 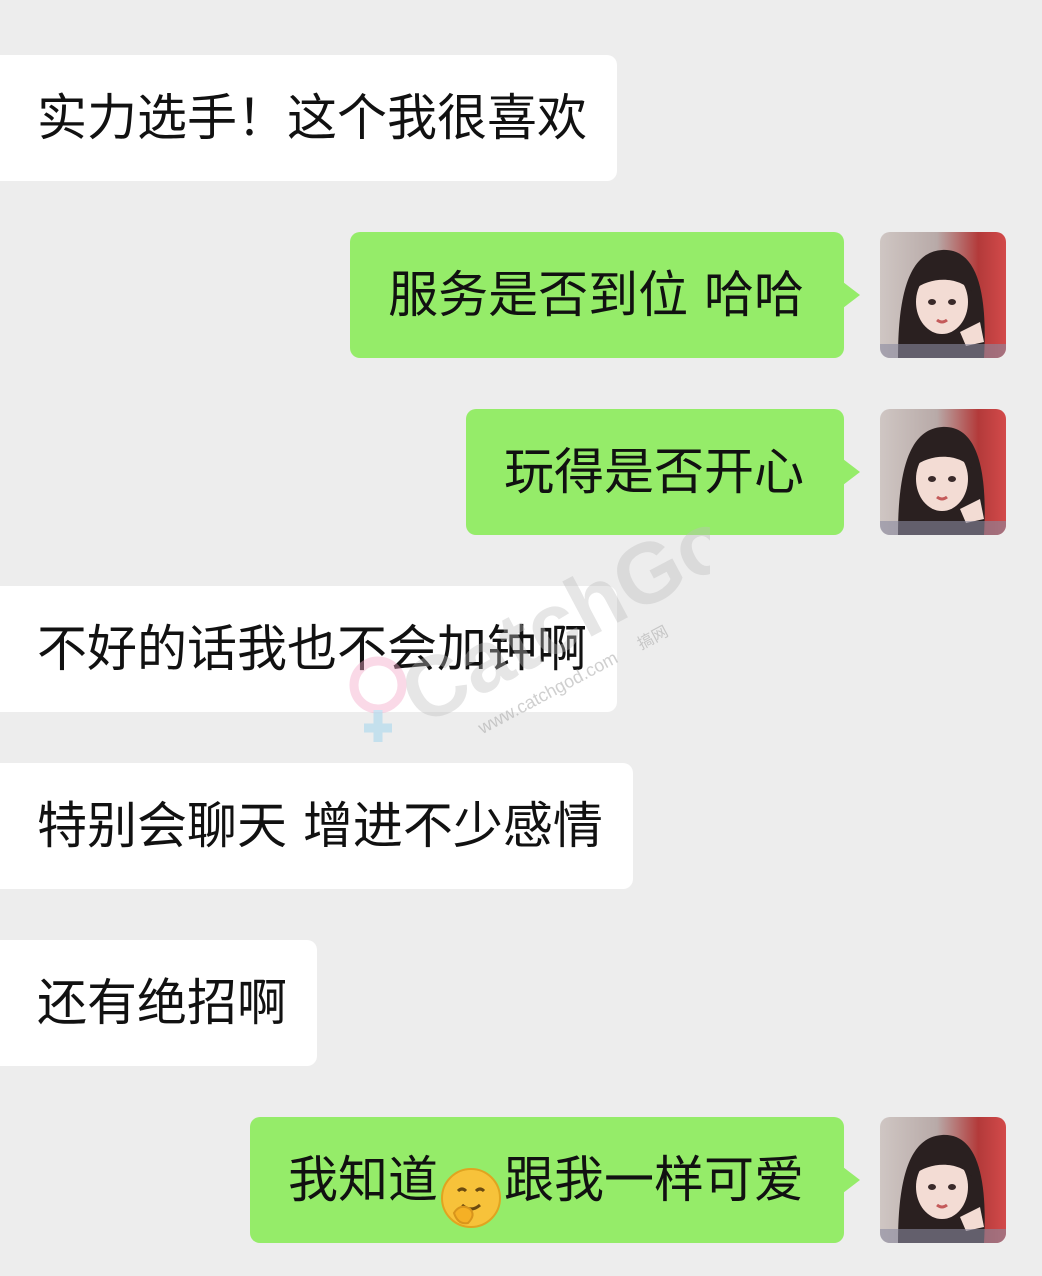 I want to click on message-text: 服务是否到位 哈哈, so click(x=596, y=295).